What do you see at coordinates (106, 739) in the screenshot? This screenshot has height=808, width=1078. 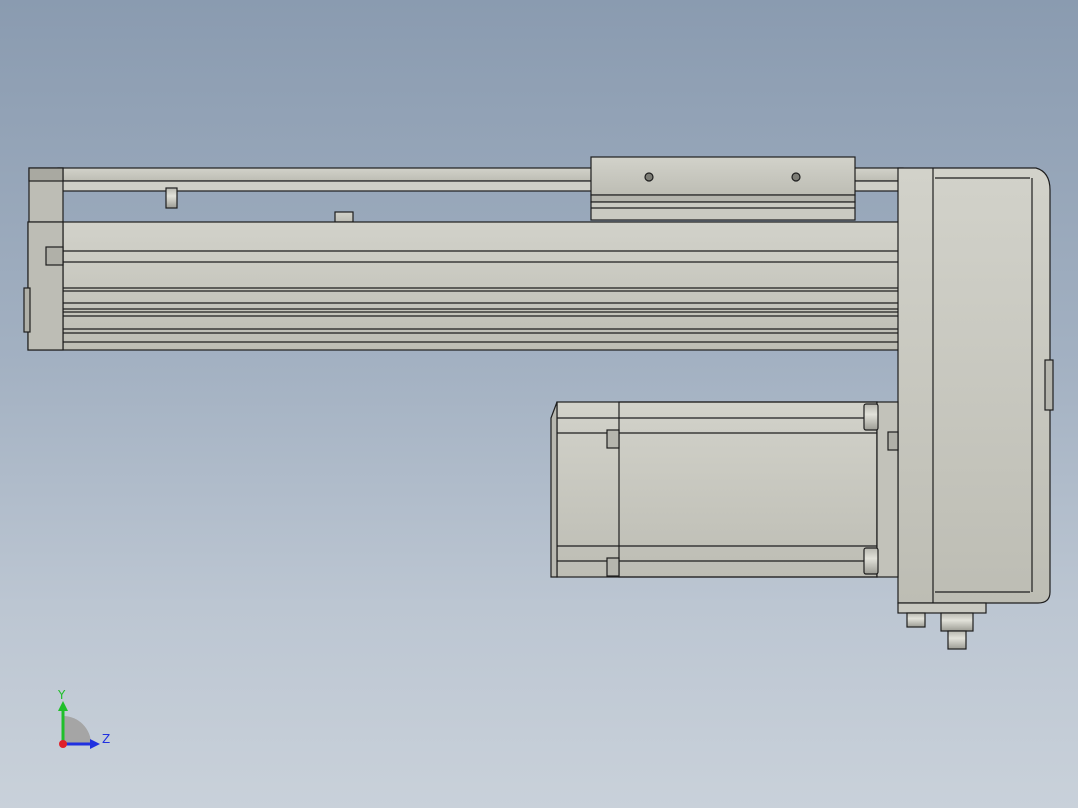 I see `z-axis-label: Z` at bounding box center [106, 739].